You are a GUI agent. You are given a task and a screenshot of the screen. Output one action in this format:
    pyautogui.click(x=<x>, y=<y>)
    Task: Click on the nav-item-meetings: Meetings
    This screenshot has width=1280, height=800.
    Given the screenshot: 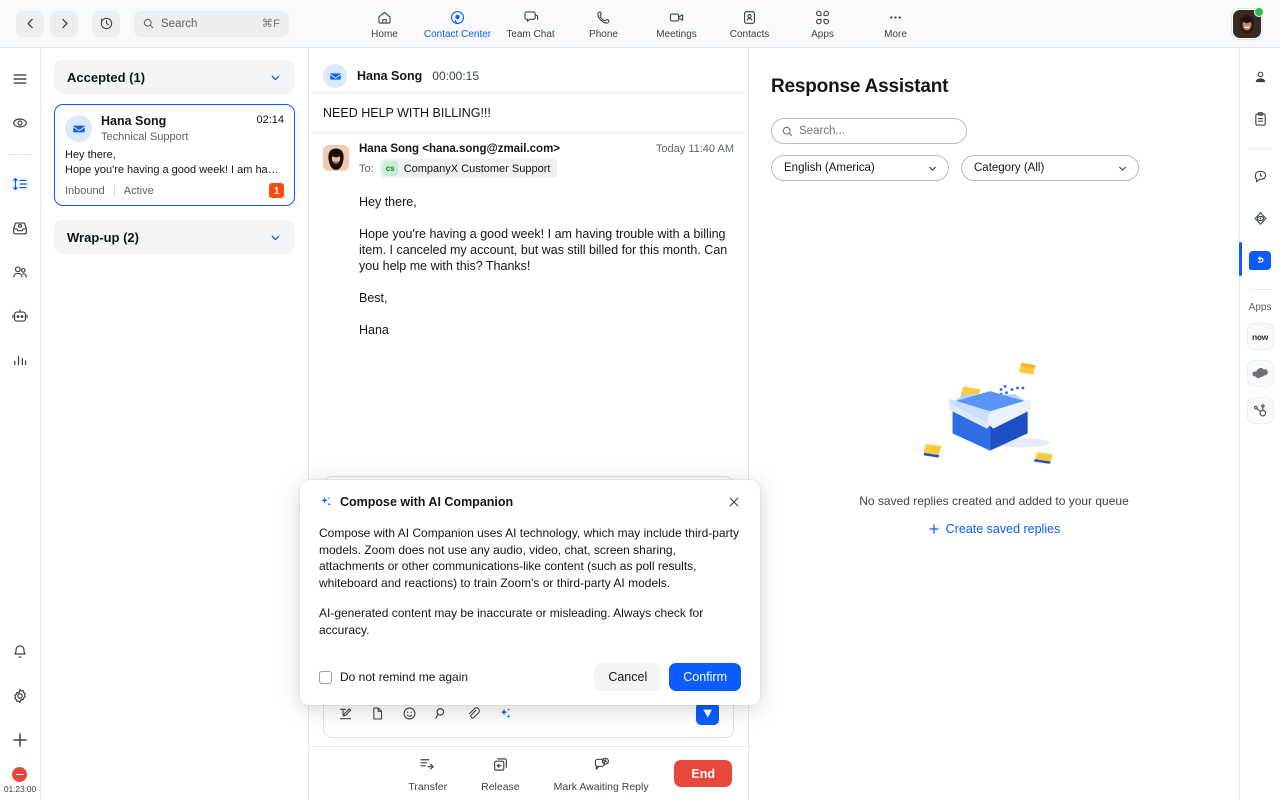 What is the action you would take?
    pyautogui.click(x=676, y=24)
    